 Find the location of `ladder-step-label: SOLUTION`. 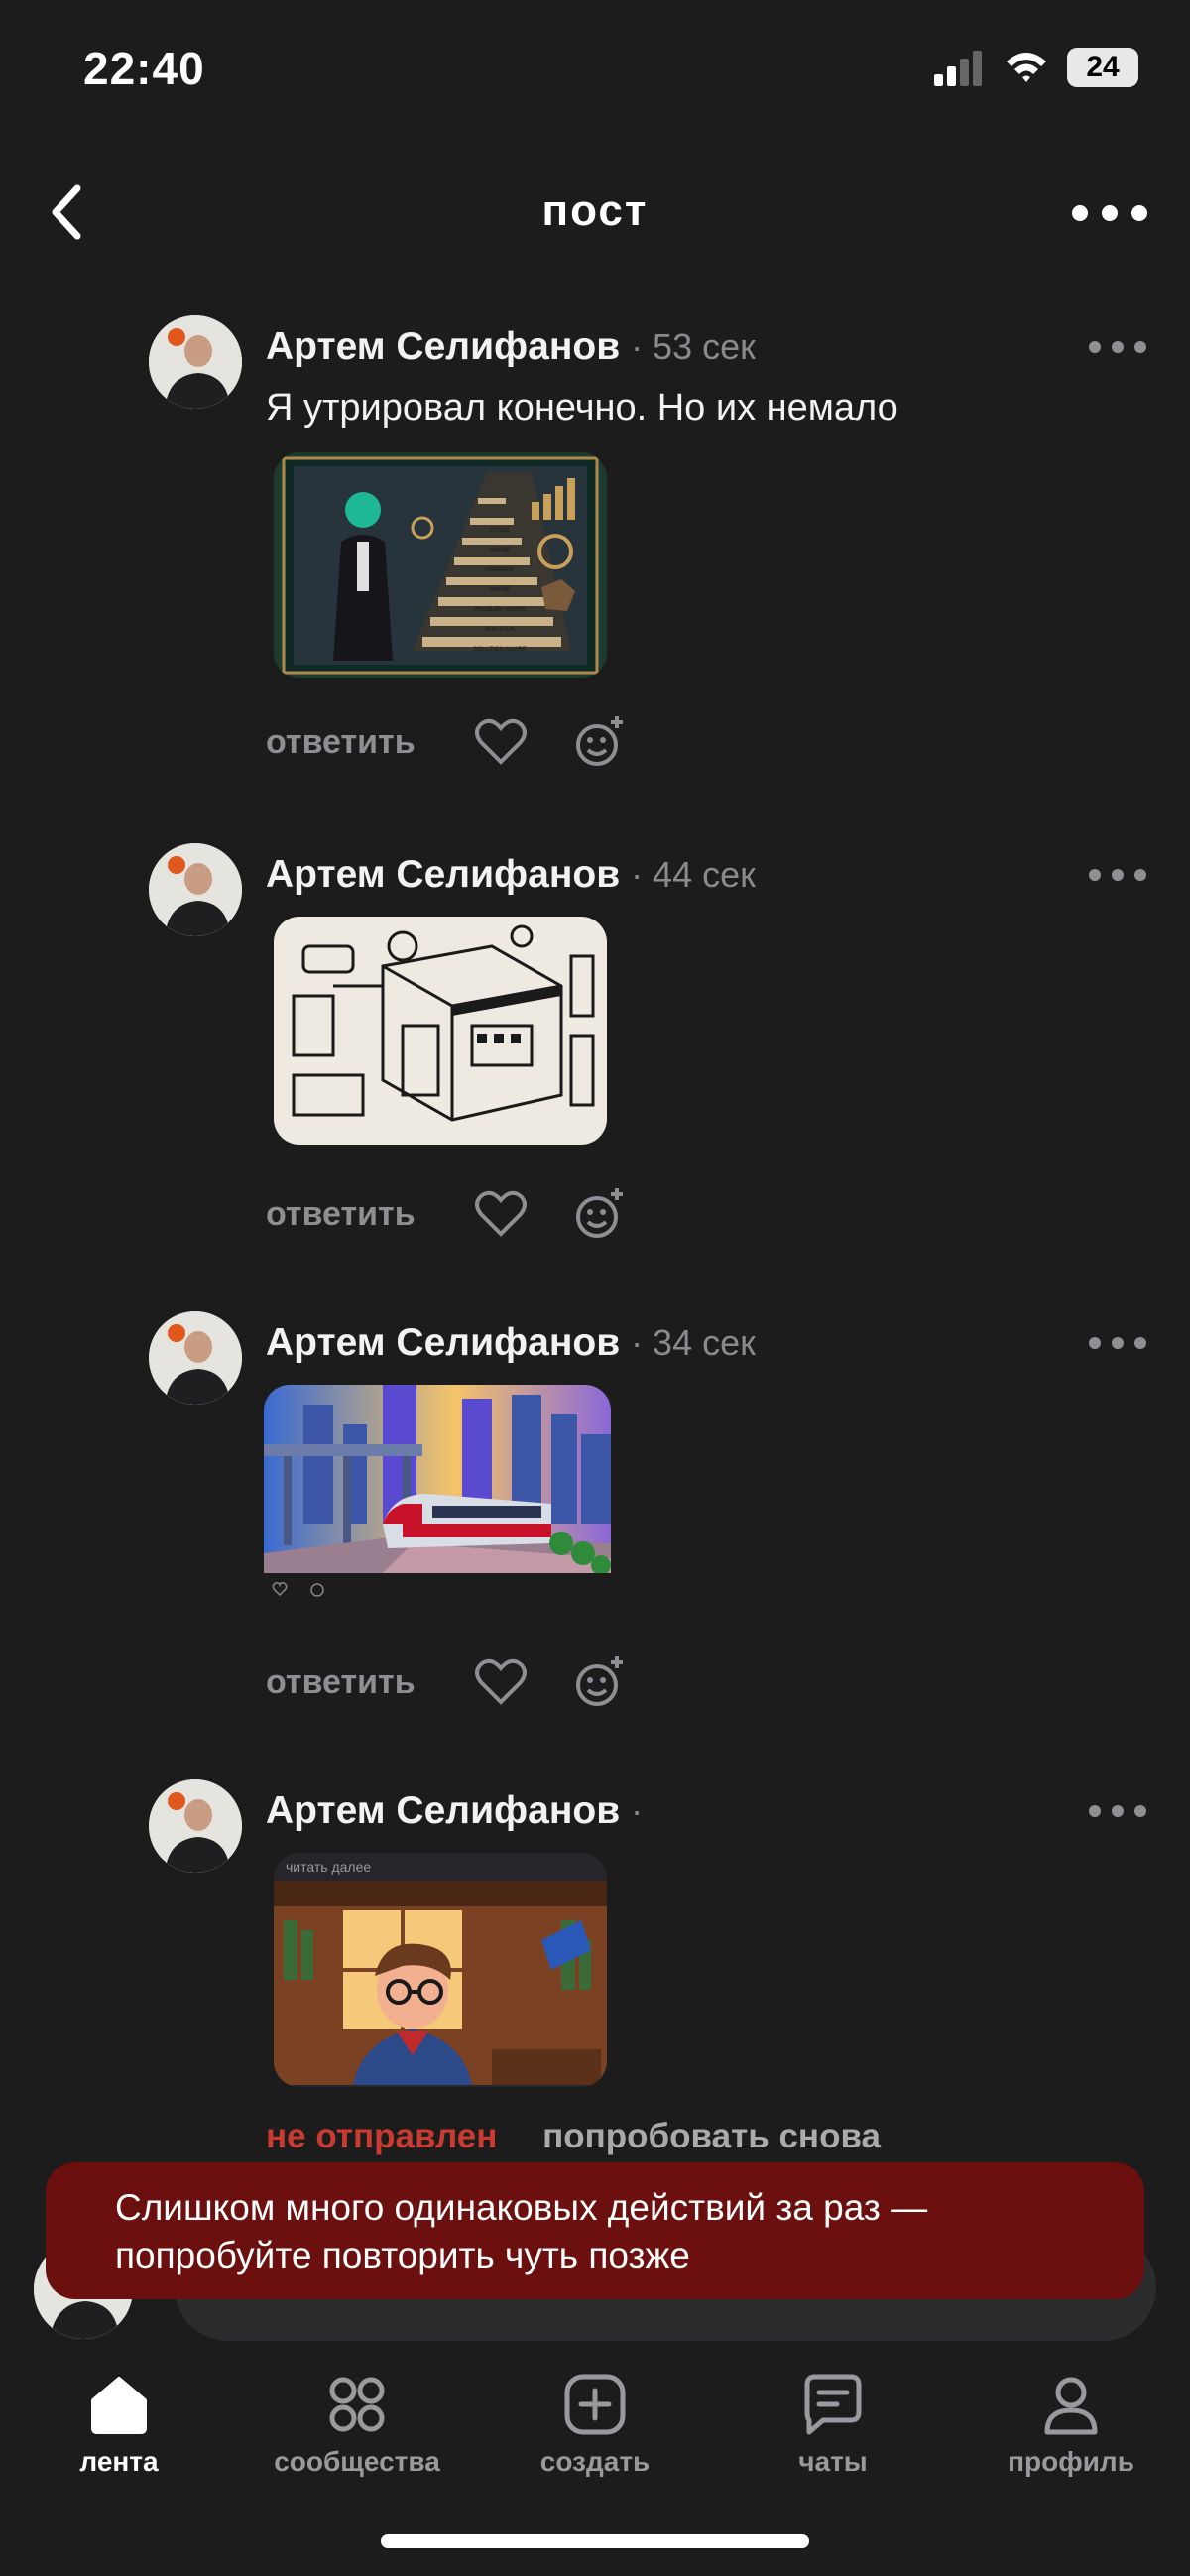

ladder-step-label: SOLUTION is located at coordinates (500, 630).